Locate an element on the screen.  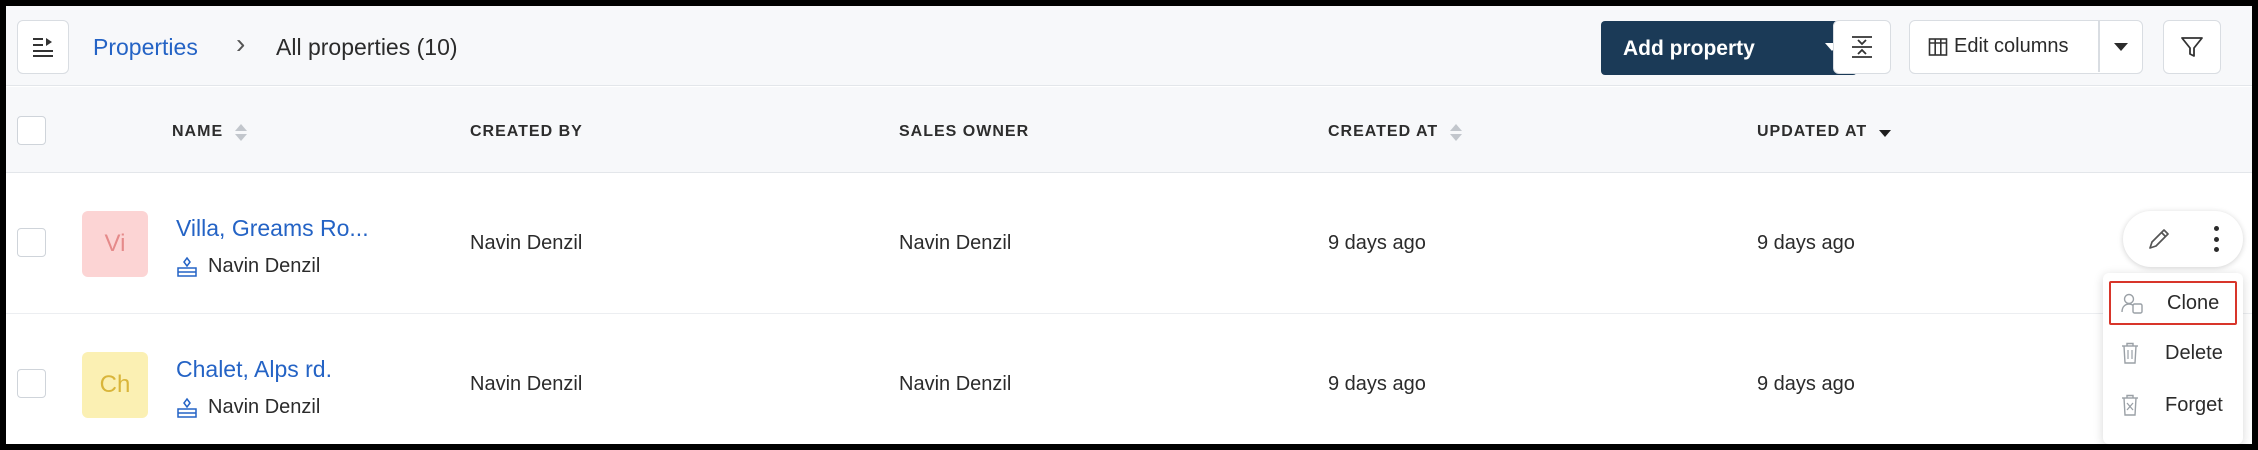
density-icon is located at coordinates (1862, 47).